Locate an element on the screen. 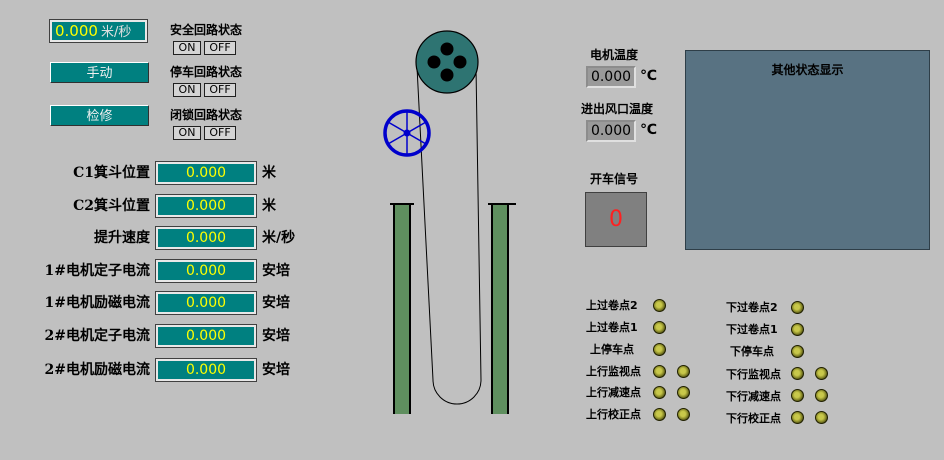  measurement-row: 1#电机励磁电流 0.000 安培 is located at coordinates (155, 303).